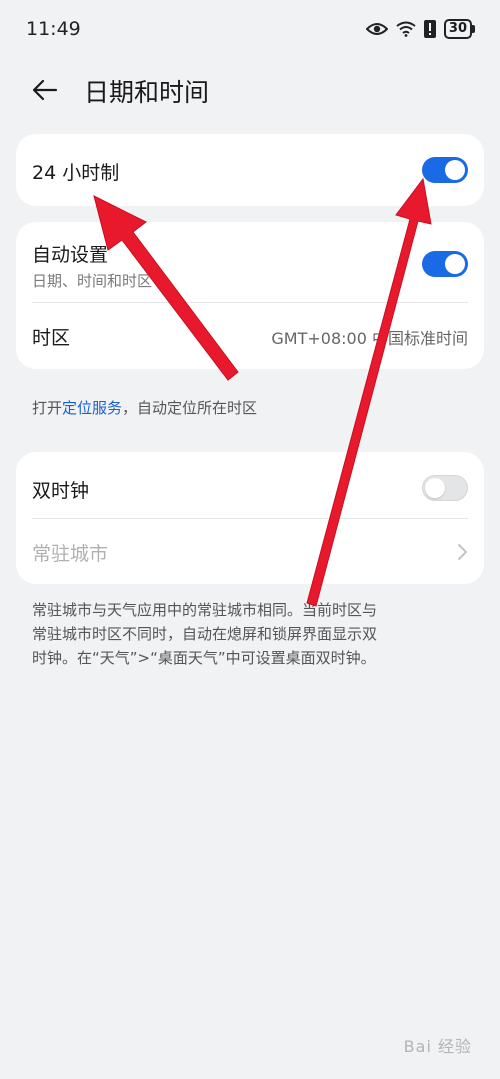  I want to click on timezone-label: 时区, so click(51, 338).